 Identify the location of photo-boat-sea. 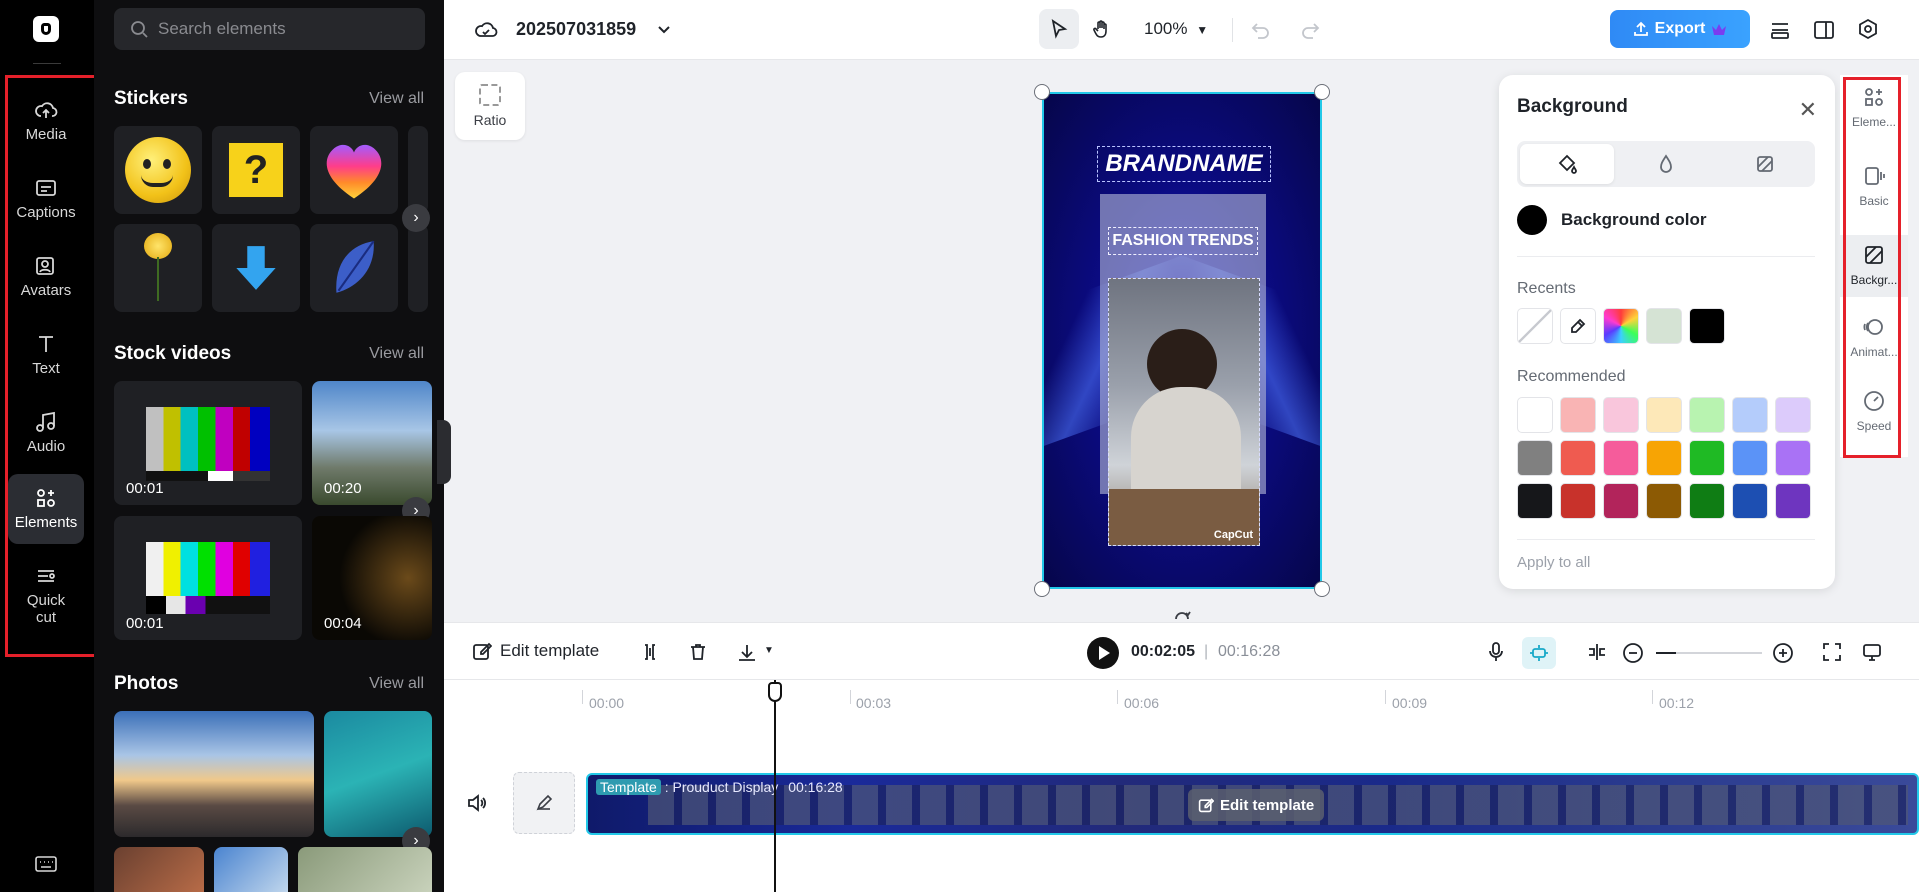
(378, 774).